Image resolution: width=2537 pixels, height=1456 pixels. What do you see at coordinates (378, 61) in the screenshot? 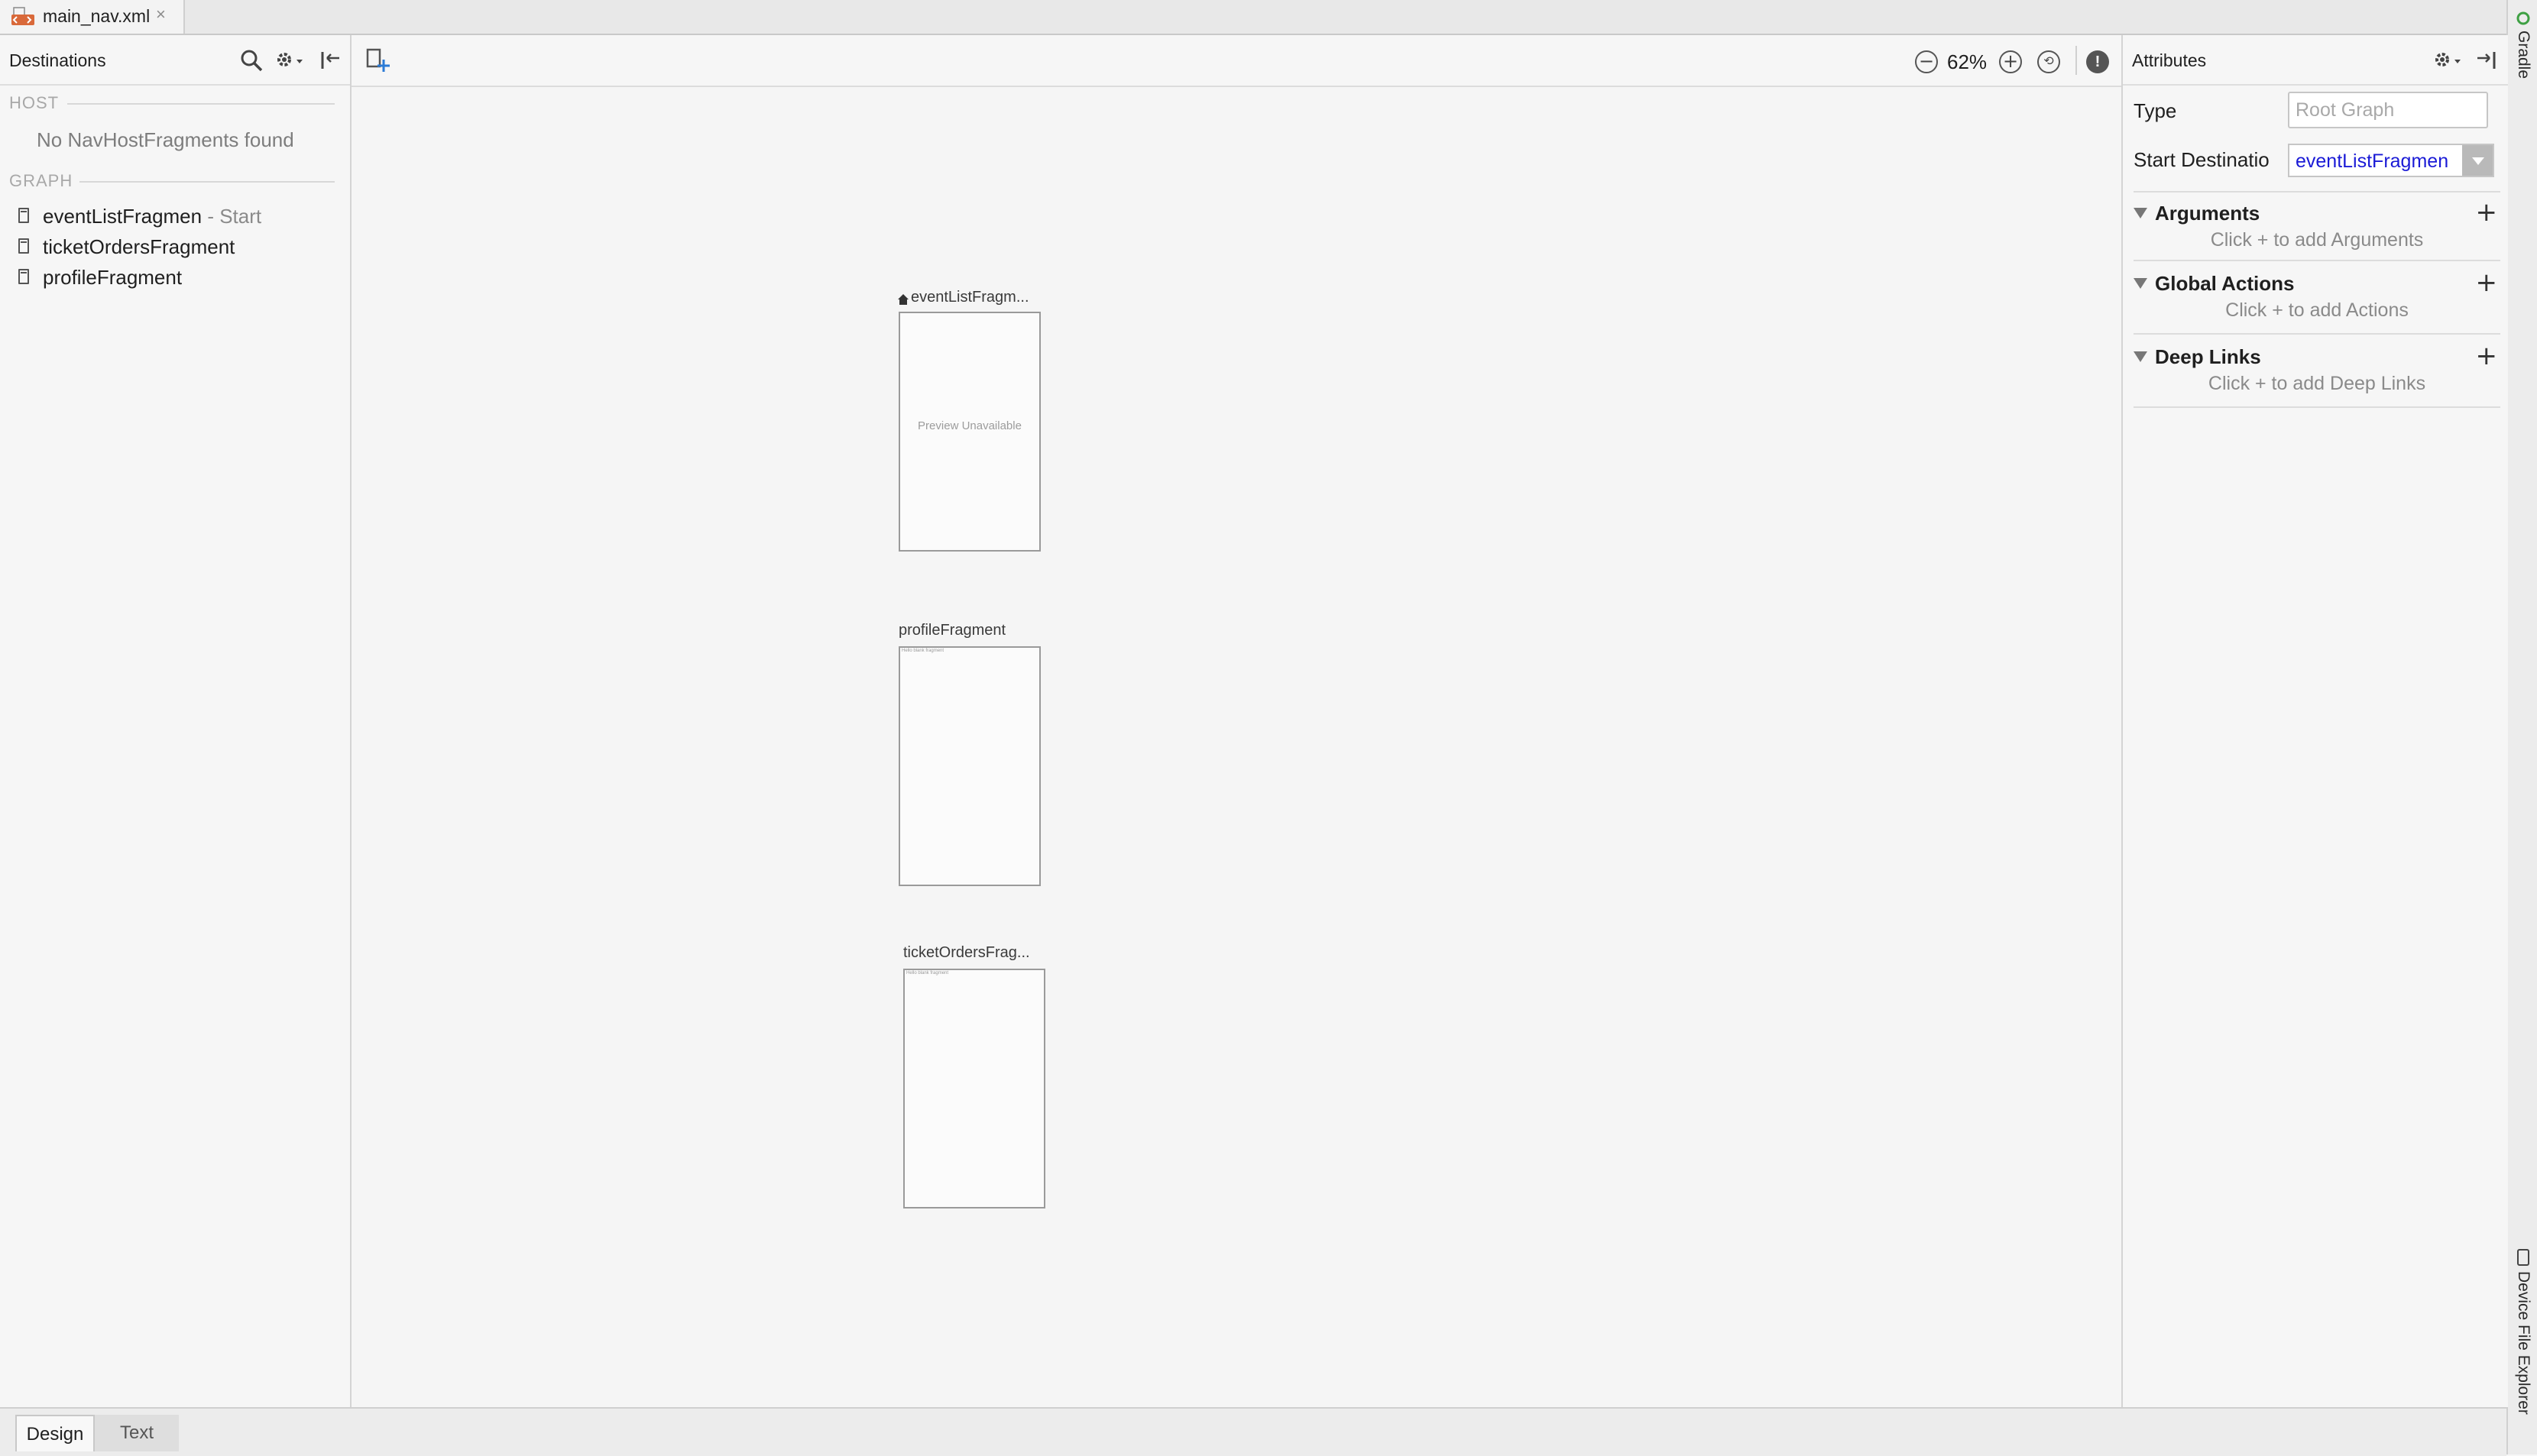
I see `new-destination-icon` at bounding box center [378, 61].